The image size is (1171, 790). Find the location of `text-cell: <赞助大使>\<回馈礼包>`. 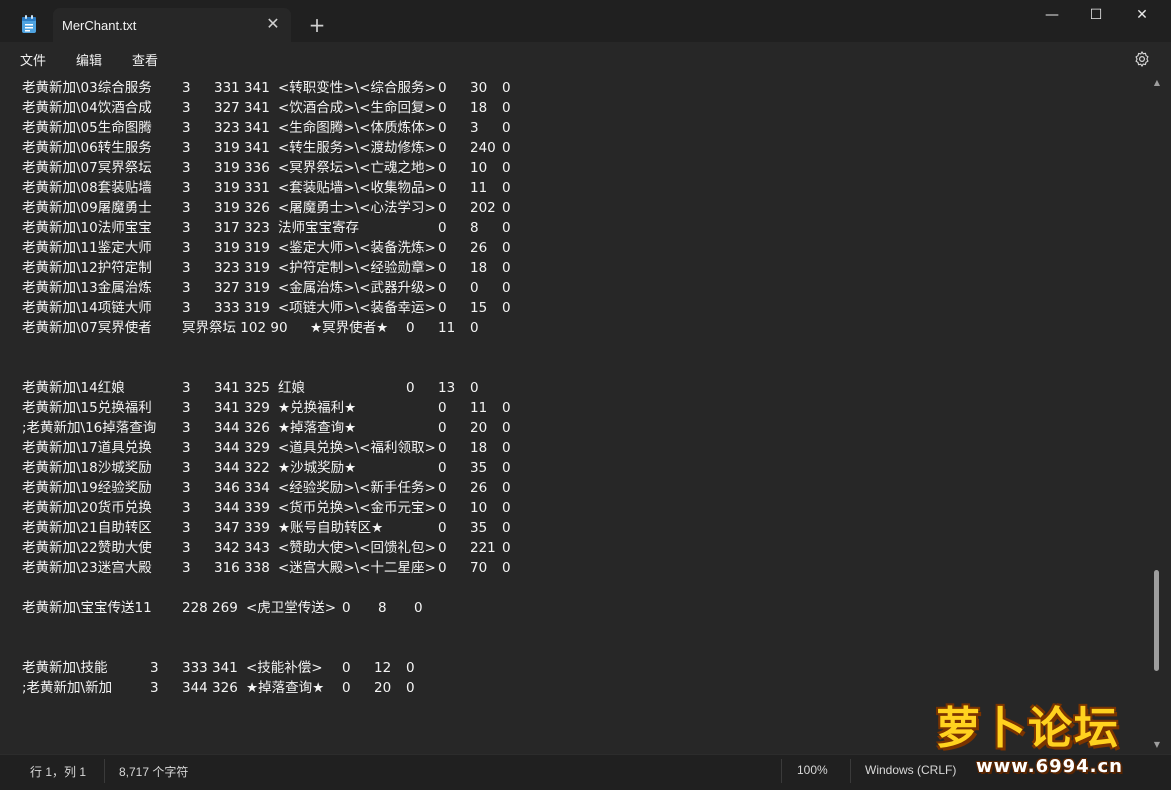

text-cell: <赞助大使>\<回馈礼包> is located at coordinates (357, 548).